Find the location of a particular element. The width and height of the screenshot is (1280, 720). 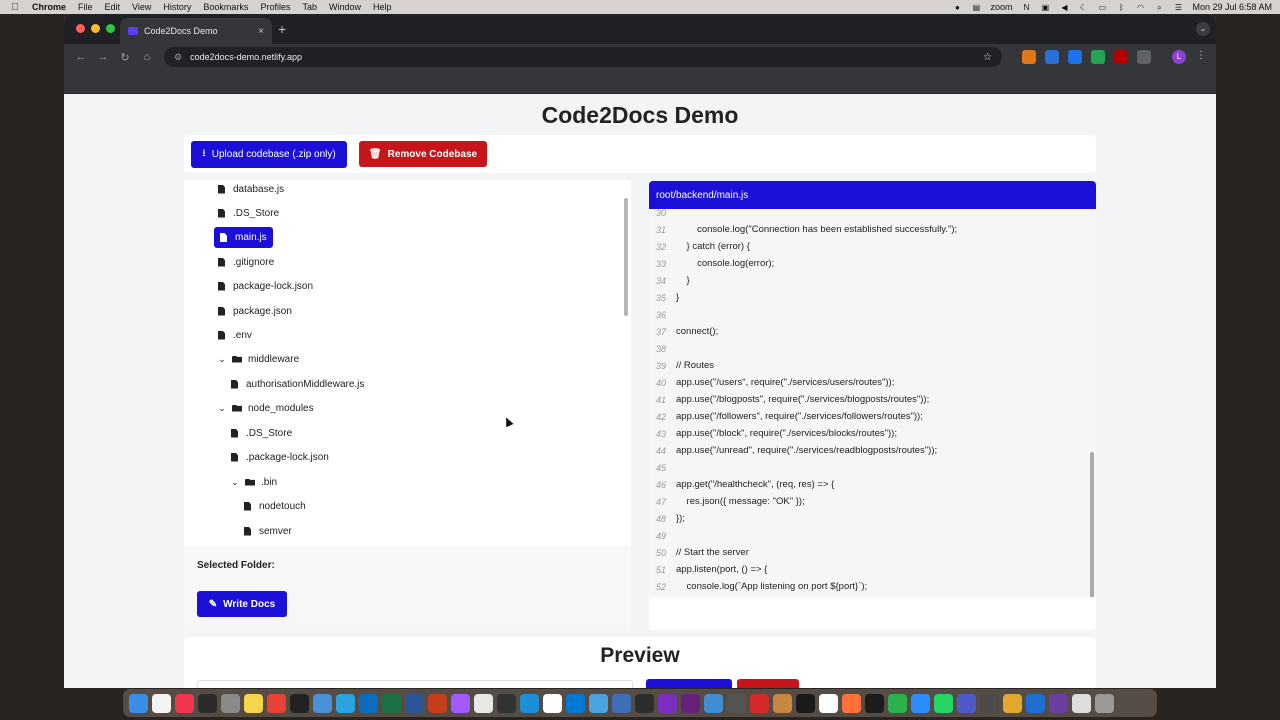

figma-icon is located at coordinates (460, 703).